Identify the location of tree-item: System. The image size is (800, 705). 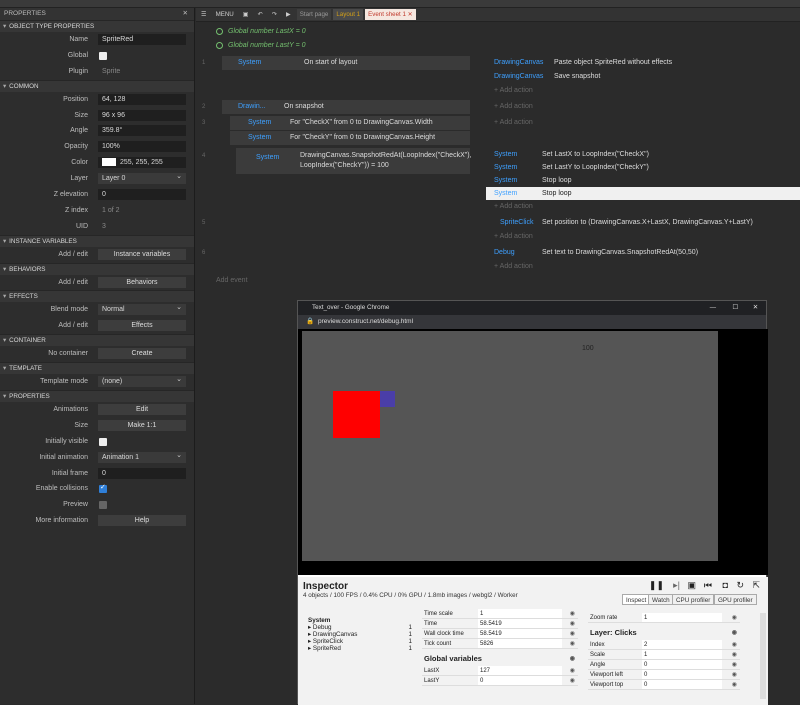
(360, 620).